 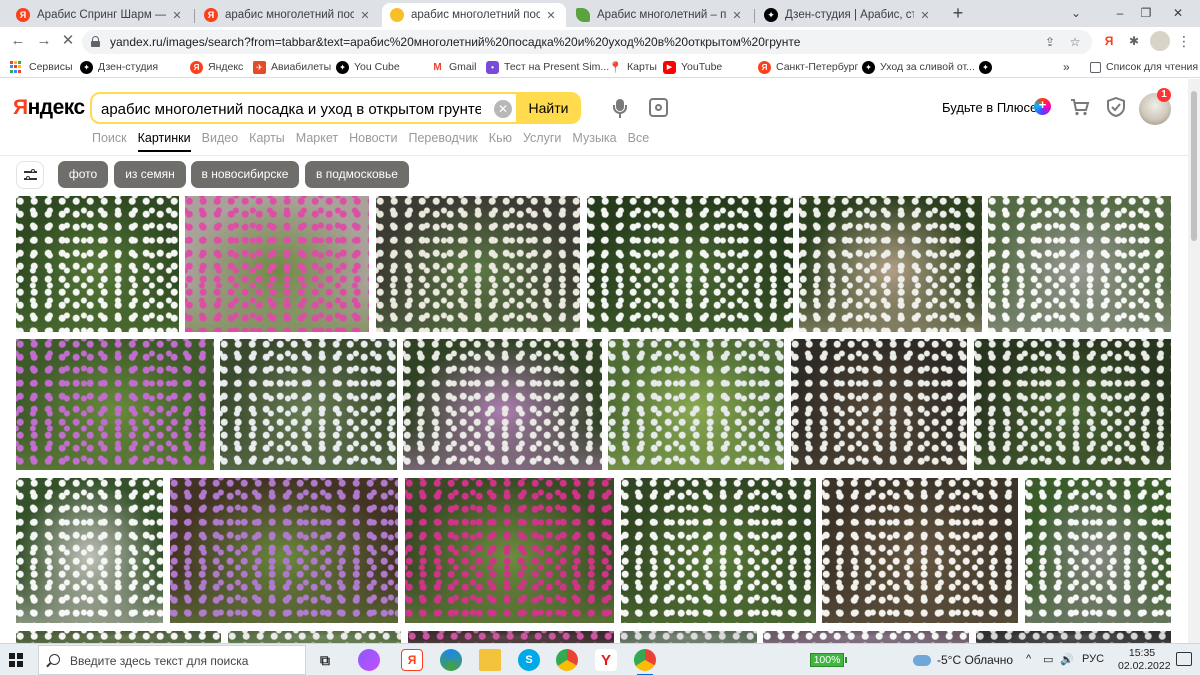 I want to click on bookmark-spb: Я Санкт-Петербург, so click(x=808, y=67).